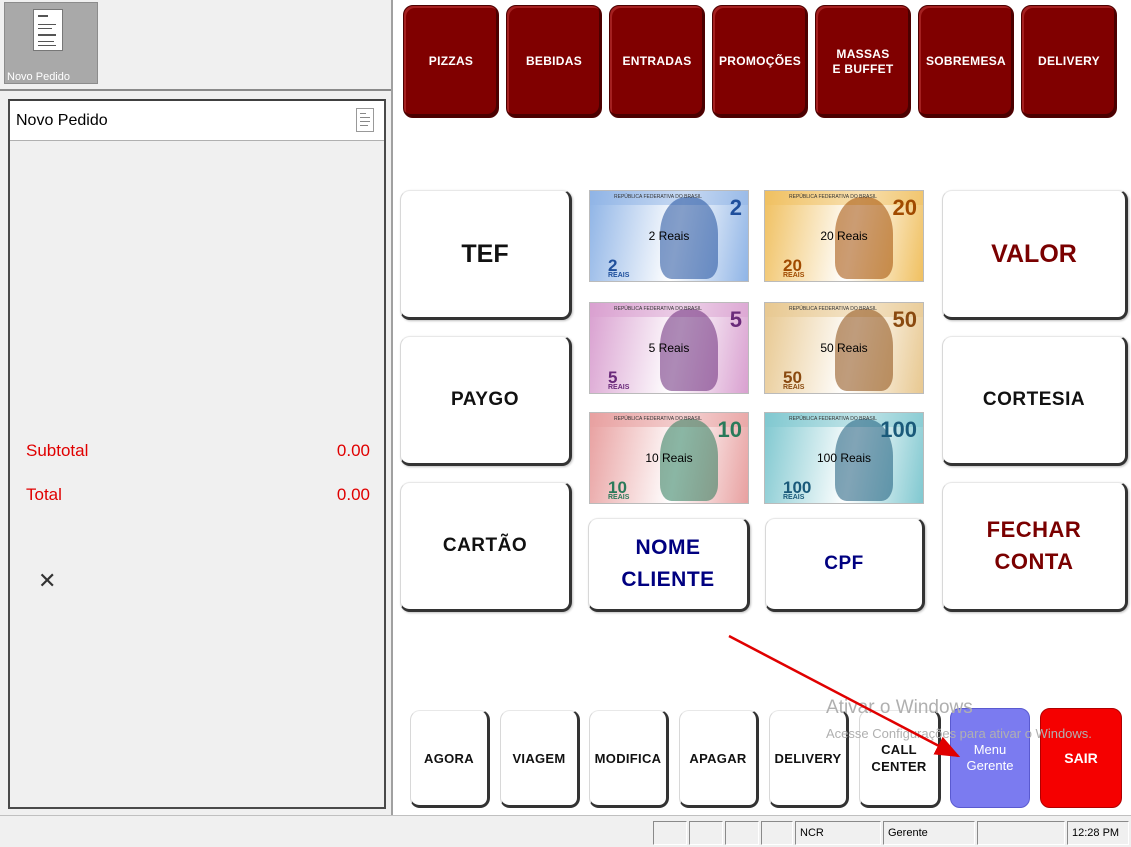  I want to click on note-caption: 5 Reais, so click(669, 348).